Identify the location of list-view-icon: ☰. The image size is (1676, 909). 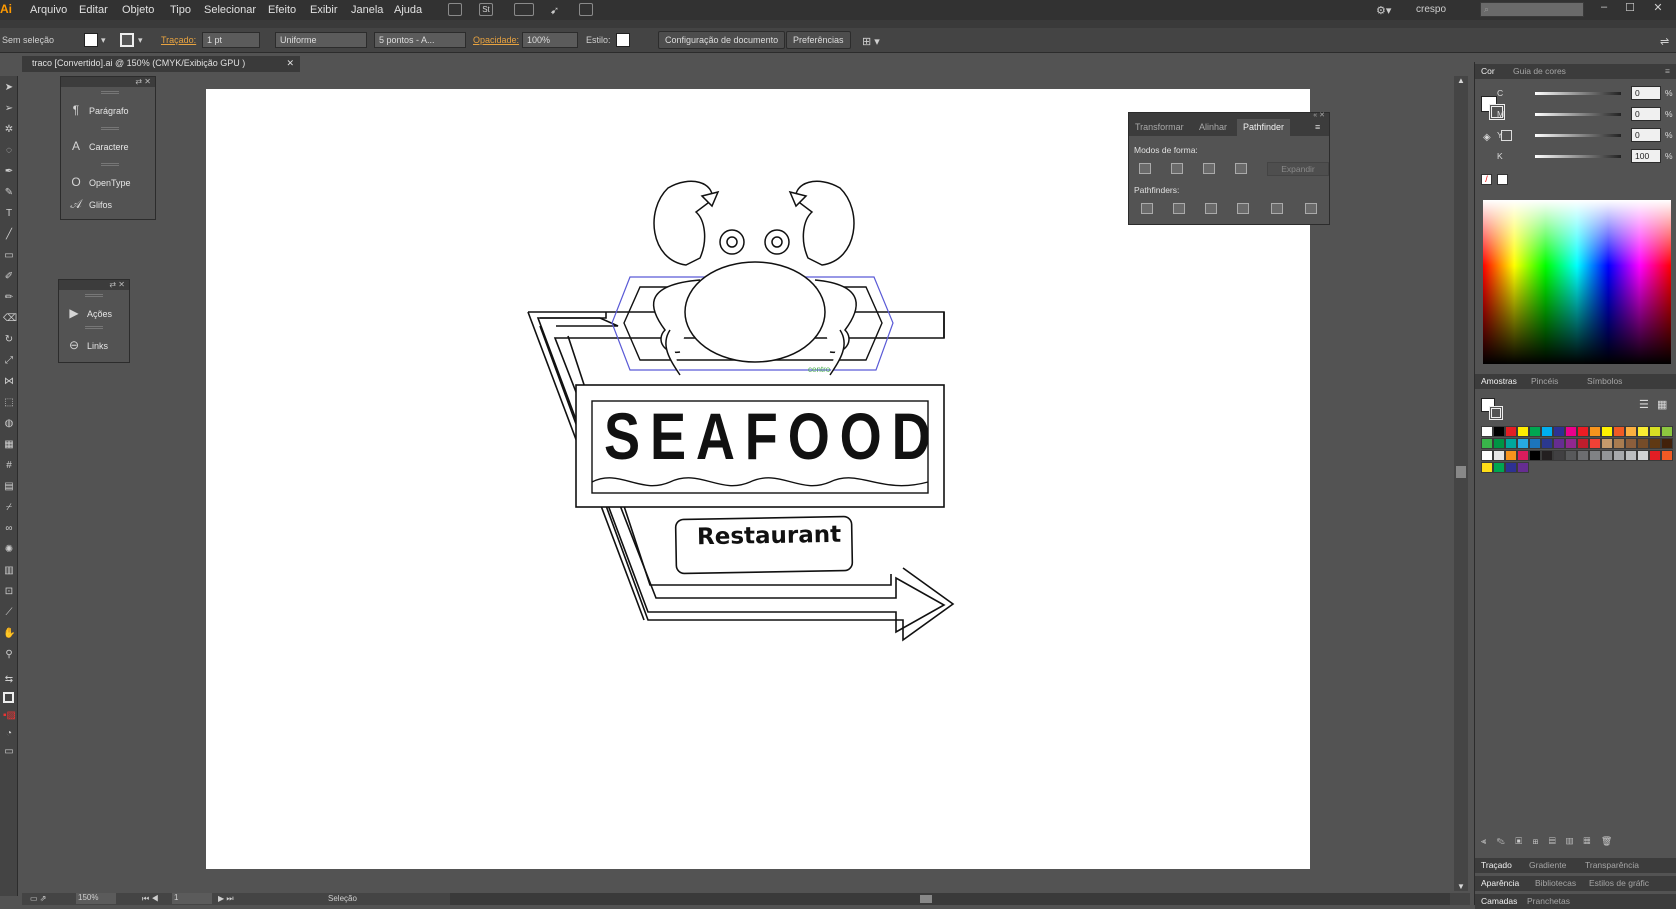
(1644, 404).